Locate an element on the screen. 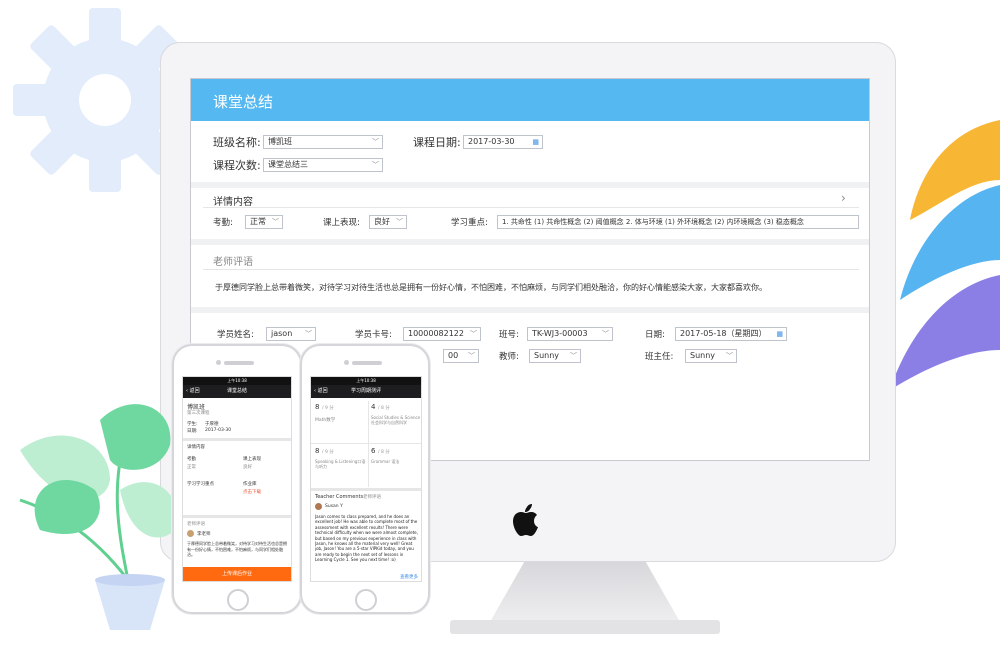 This screenshot has width=1000, height=667. attendance-label: 考勤 is located at coordinates (191, 459).